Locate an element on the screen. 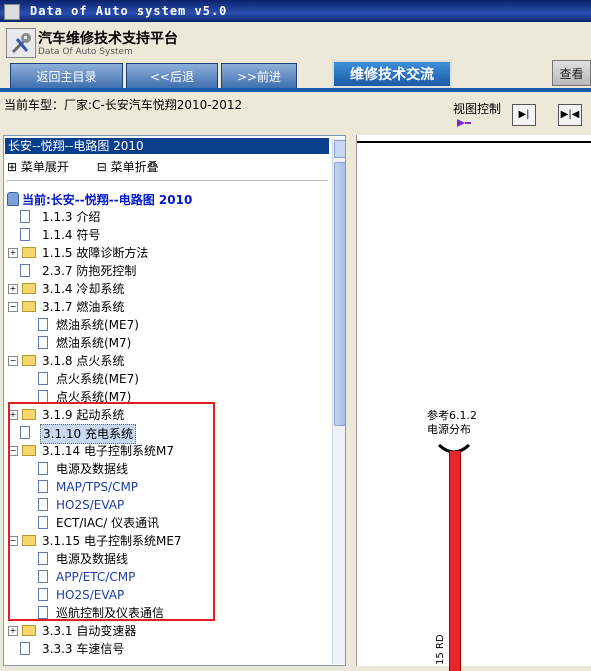 The image size is (591, 671). diagram-top-line is located at coordinates (474, 142).